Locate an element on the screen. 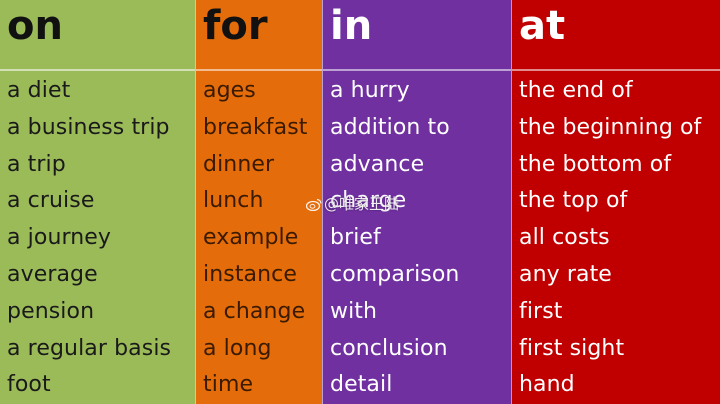 This screenshot has width=720, height=404. list-item: the top of is located at coordinates (573, 201).